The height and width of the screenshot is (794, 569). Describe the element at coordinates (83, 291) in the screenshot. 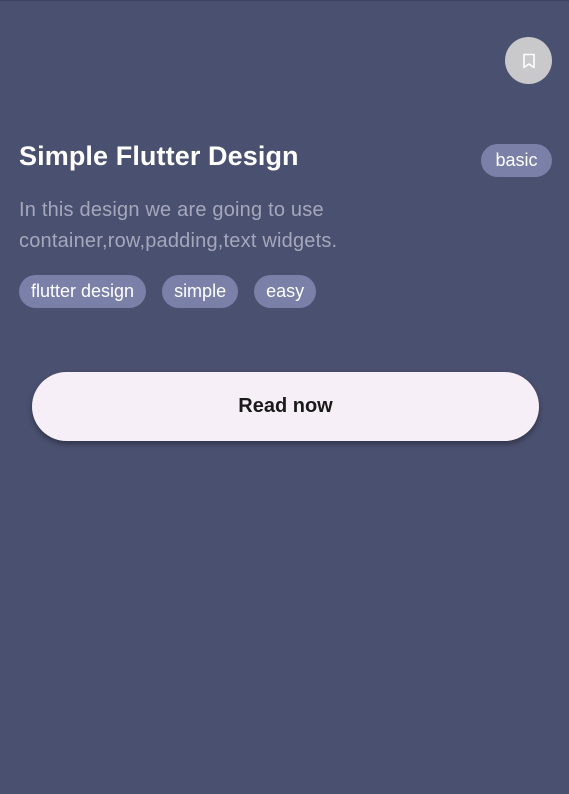

I see `tag-chip: flutter design` at that location.